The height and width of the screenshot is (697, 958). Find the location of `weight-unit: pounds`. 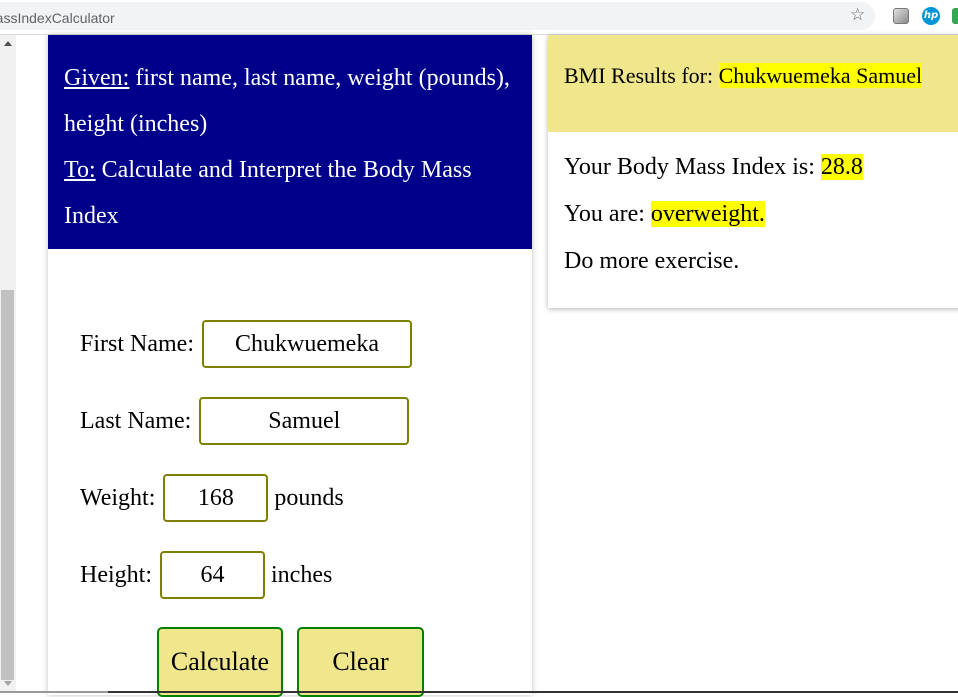

weight-unit: pounds is located at coordinates (309, 497).